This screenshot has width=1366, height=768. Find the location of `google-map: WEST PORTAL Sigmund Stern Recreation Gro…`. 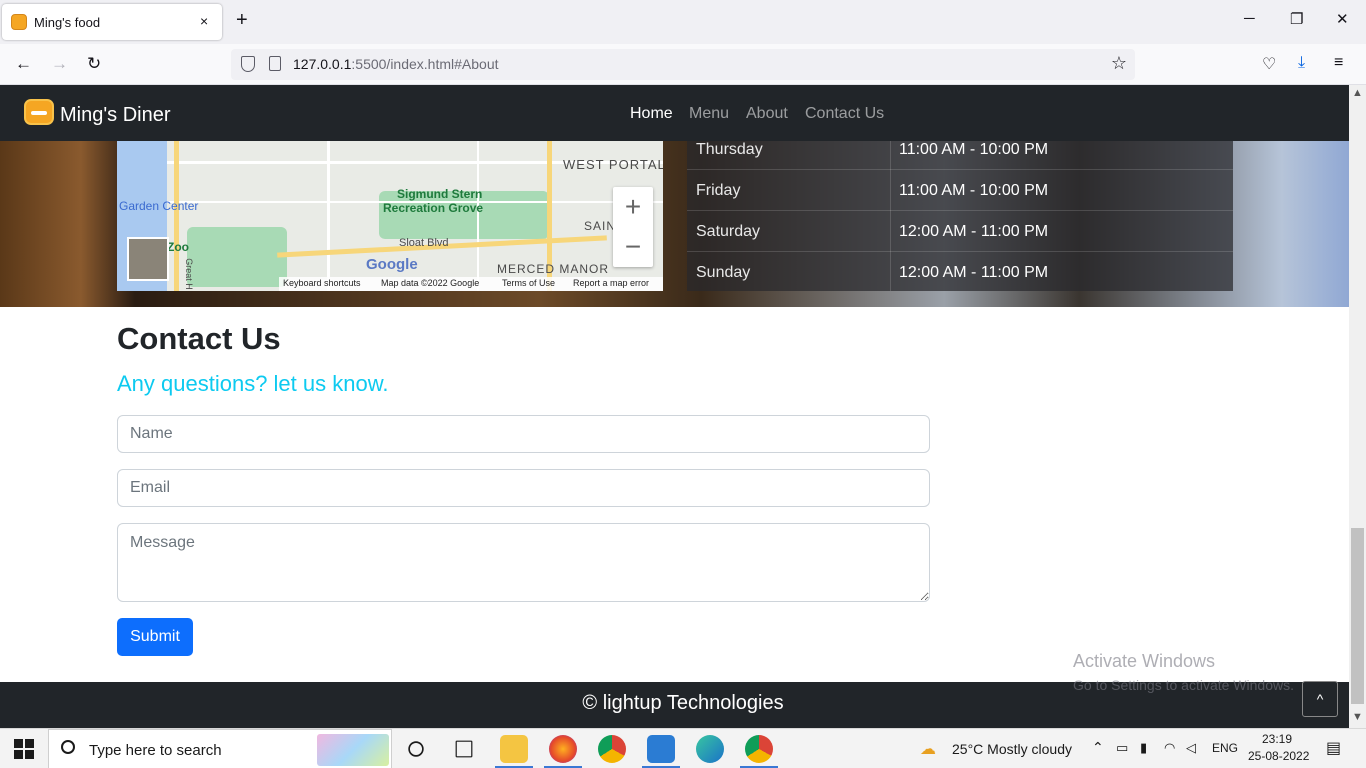

google-map: WEST PORTAL Sigmund Stern Recreation Gro… is located at coordinates (390, 216).